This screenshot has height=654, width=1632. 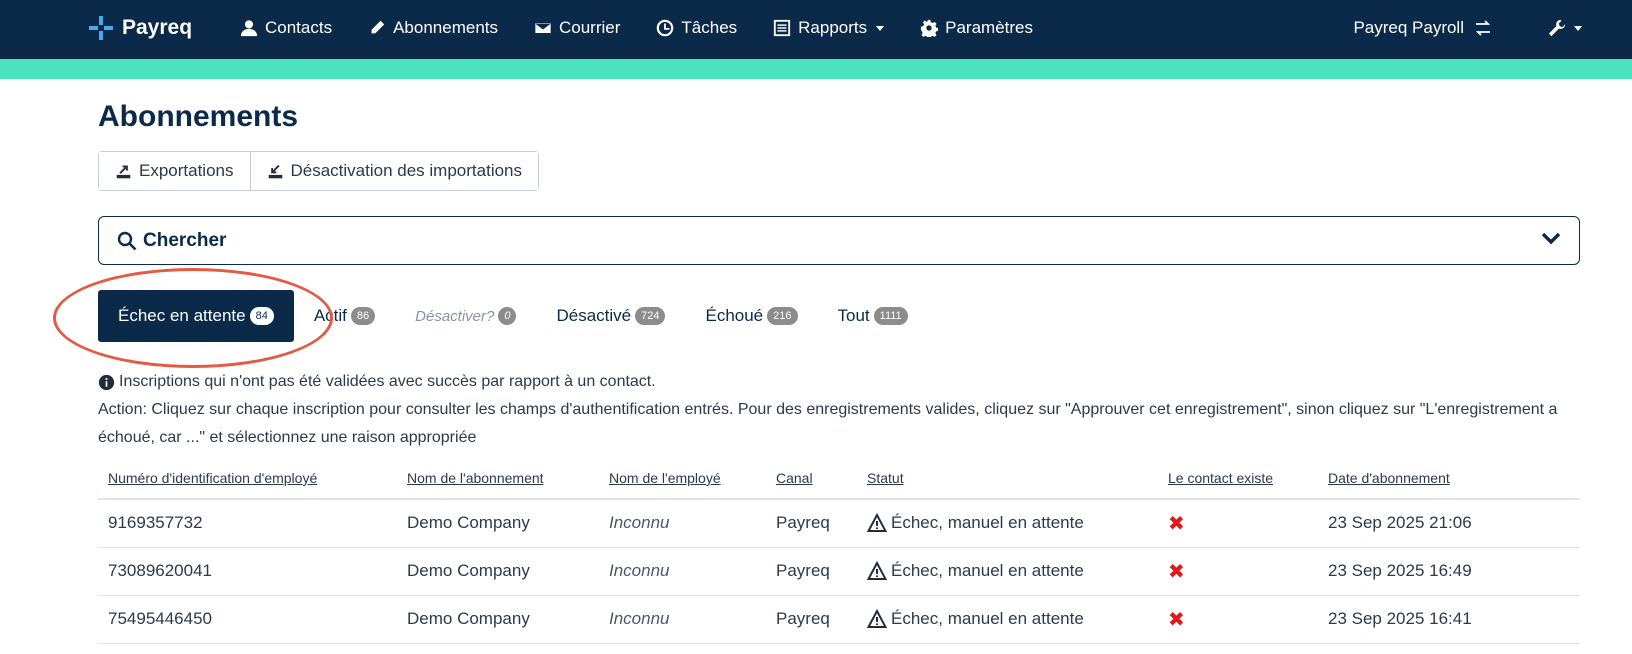 I want to click on search-panel-toggle: Chercher, so click(x=839, y=240).